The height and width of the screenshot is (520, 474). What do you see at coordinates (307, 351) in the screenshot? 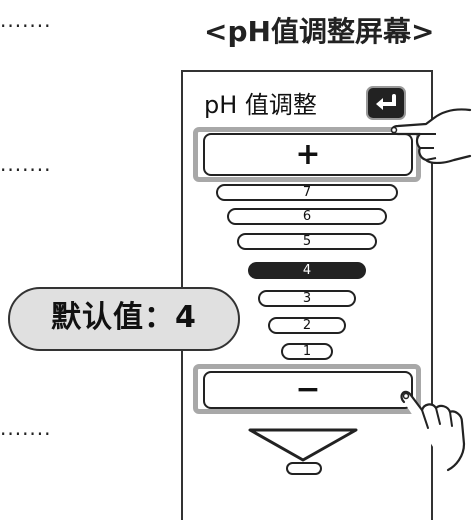
I see `level-1: 1` at bounding box center [307, 351].